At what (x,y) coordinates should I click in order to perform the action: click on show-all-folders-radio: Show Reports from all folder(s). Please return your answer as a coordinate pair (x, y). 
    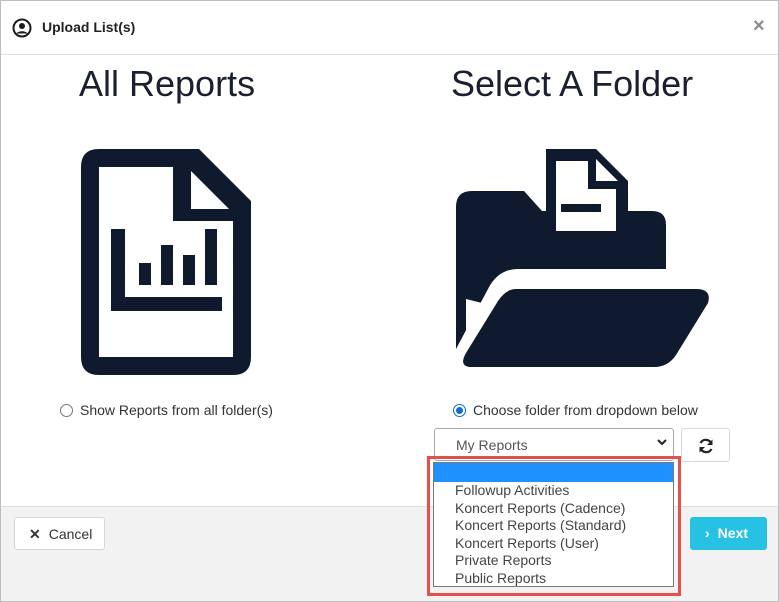
    Looking at the image, I should click on (166, 410).